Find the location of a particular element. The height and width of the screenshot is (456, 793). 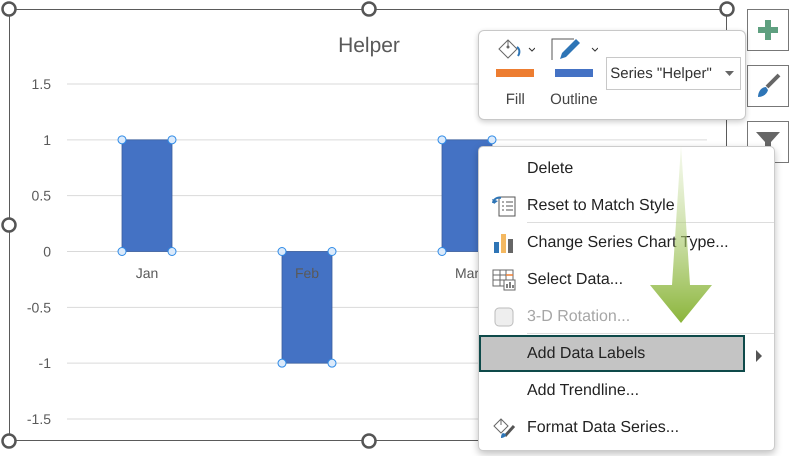

axis-label: 0 is located at coordinates (47, 252).